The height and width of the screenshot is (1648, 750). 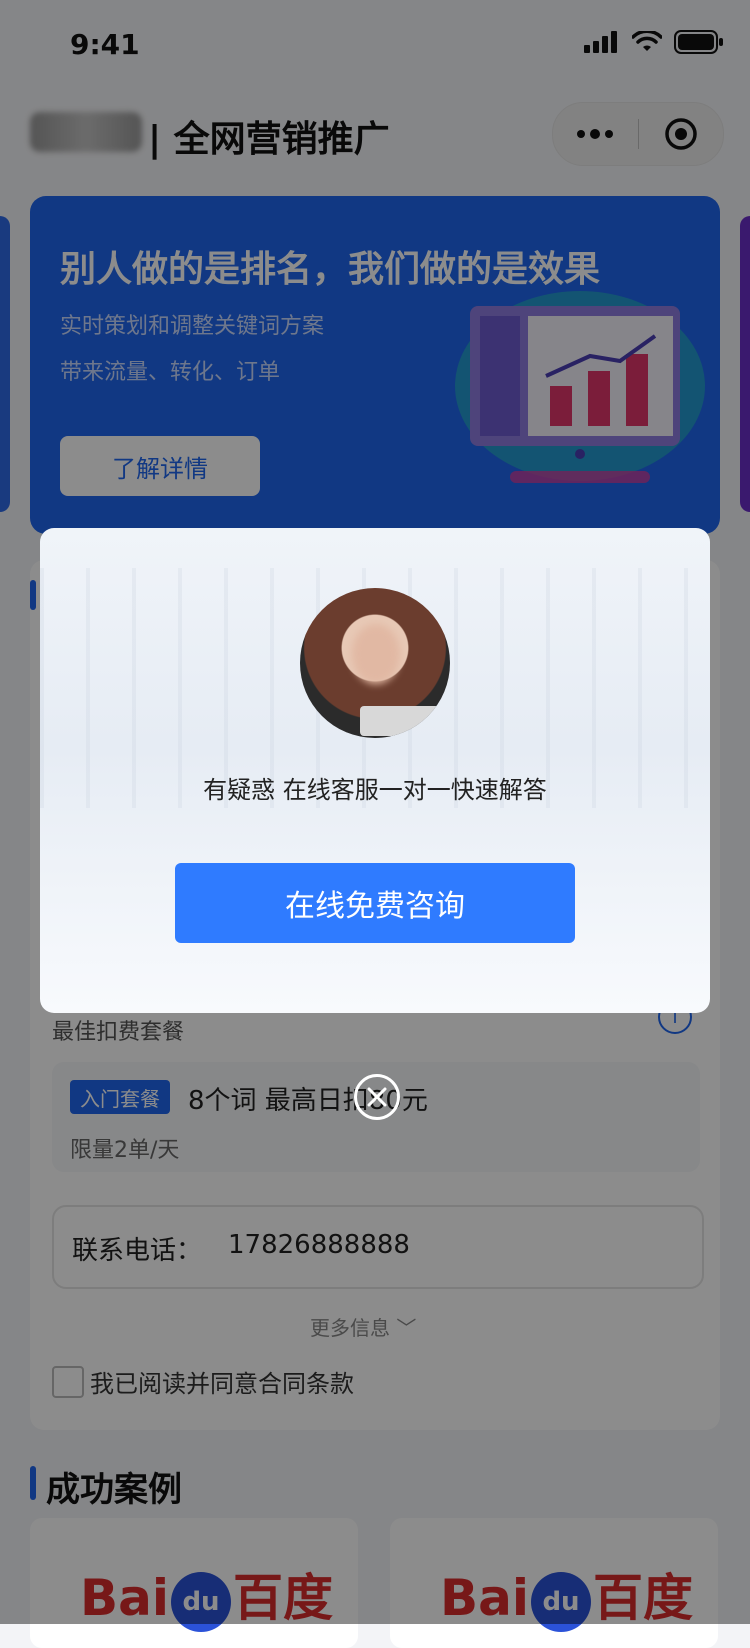 I want to click on agent-avatar, so click(x=375, y=663).